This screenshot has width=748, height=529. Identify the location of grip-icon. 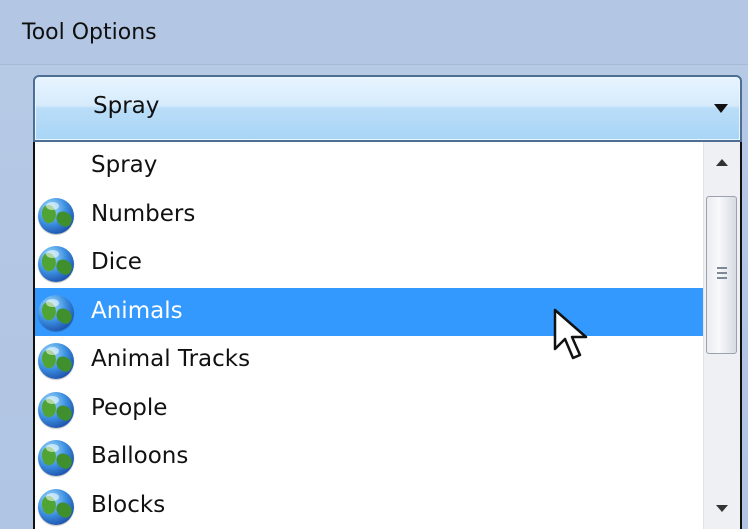
(722, 274).